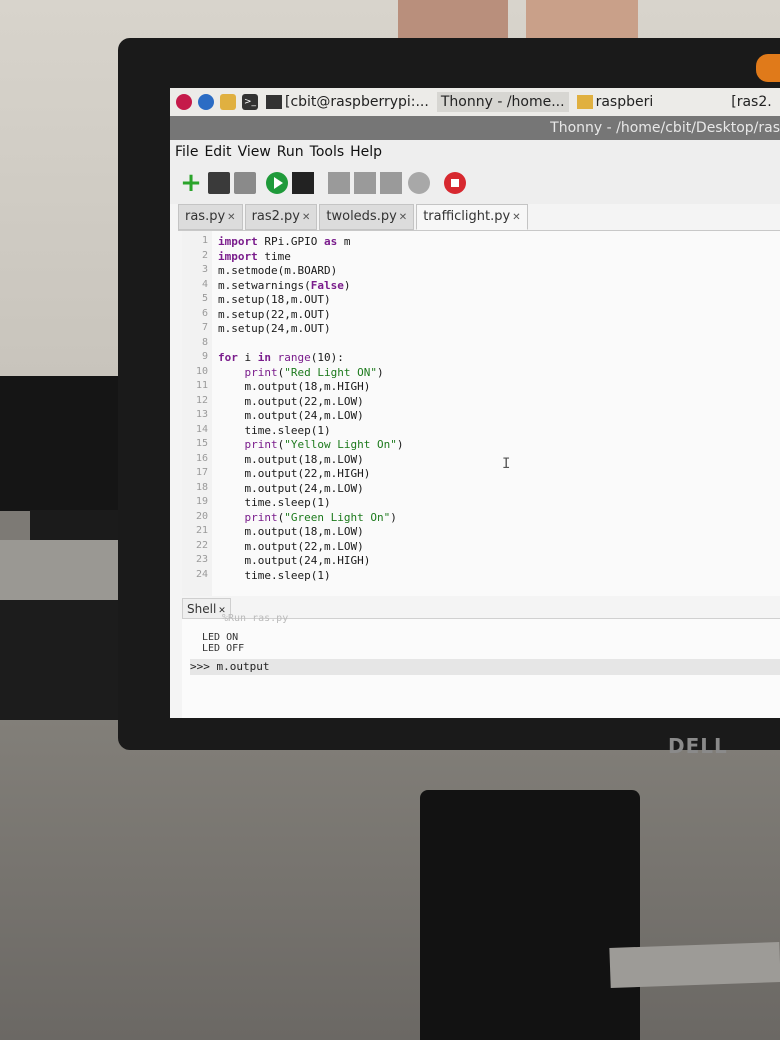 Image resolution: width=780 pixels, height=1040 pixels. Describe the element at coordinates (206, 102) in the screenshot. I see `browser-icon` at that location.